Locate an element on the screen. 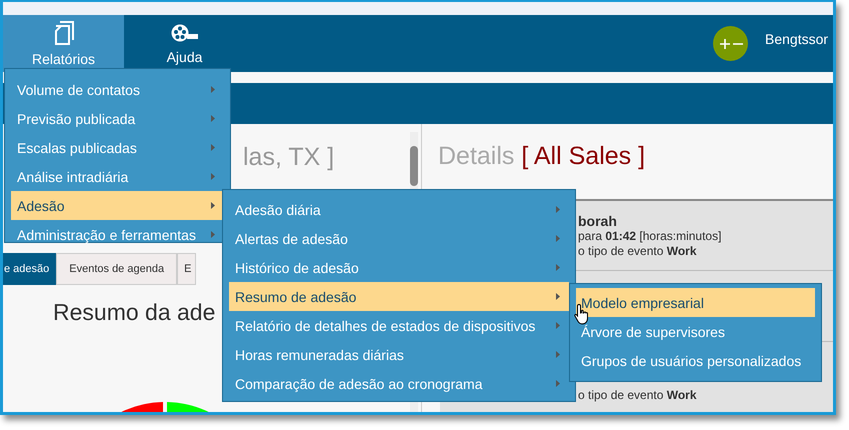 The height and width of the screenshot is (430, 849). menu-item: Escalas publicadas is located at coordinates (117, 147).